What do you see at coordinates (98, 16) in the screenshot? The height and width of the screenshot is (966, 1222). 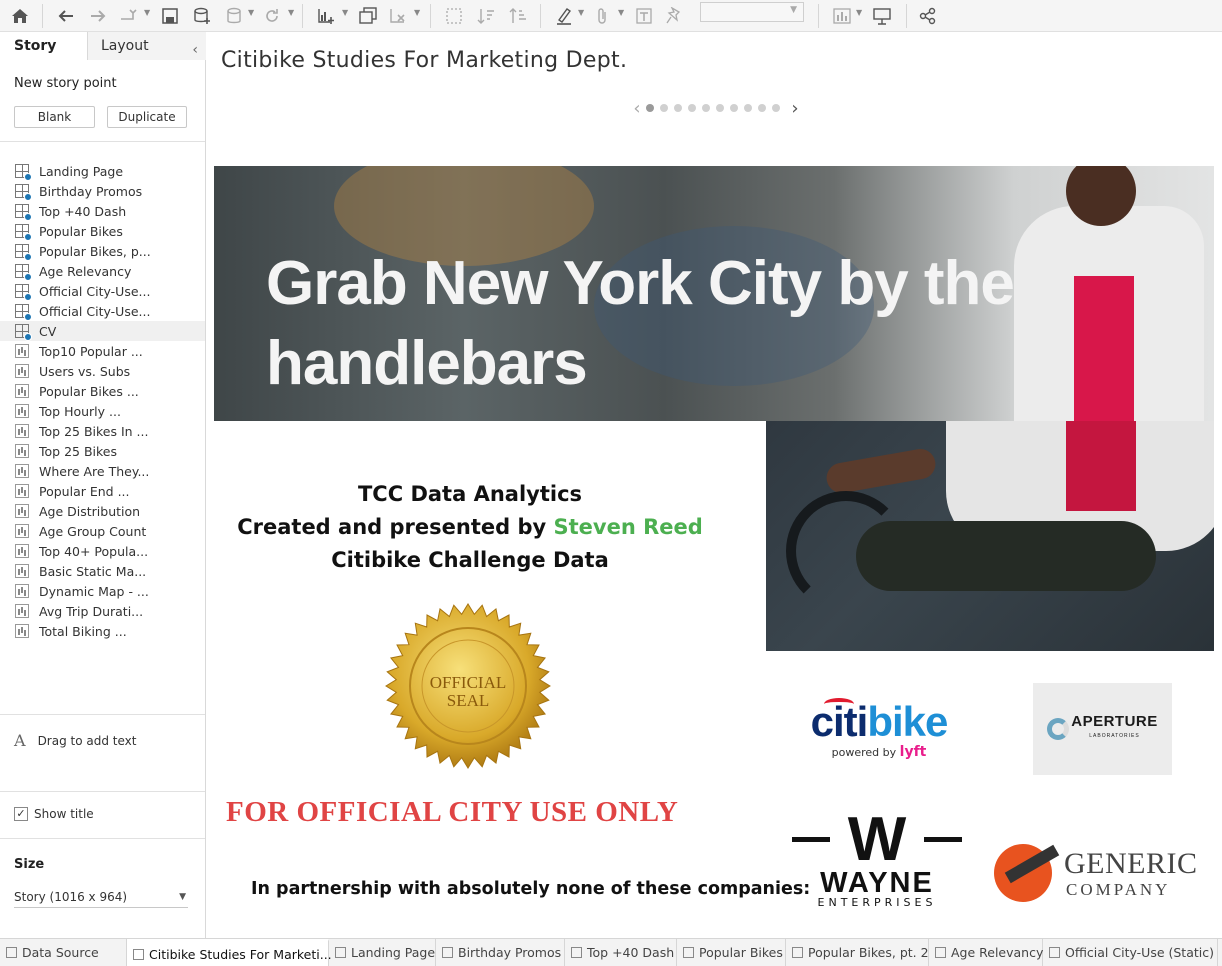 I see `redo-icon` at bounding box center [98, 16].